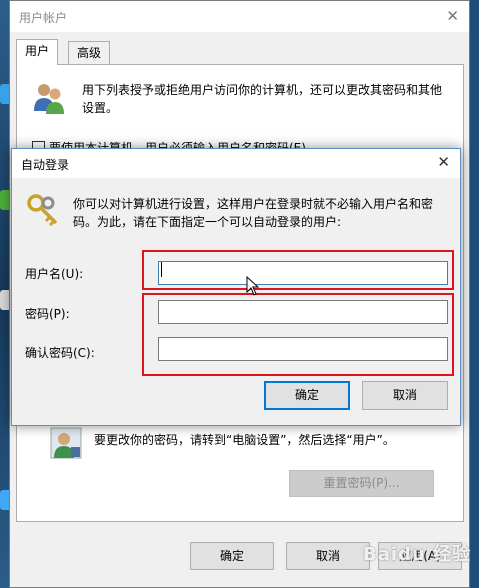  Describe the element at coordinates (253, 287) in the screenshot. I see `mouse-pointer-icon` at that location.